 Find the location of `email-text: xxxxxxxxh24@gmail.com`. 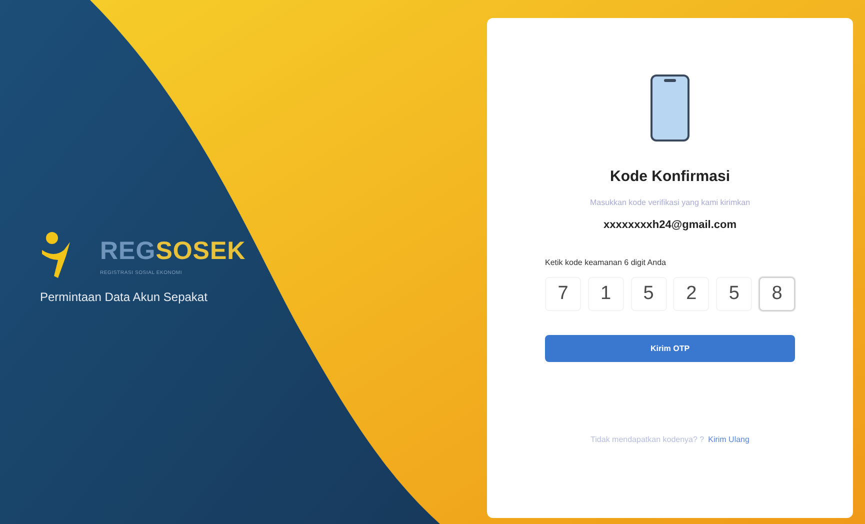

email-text: xxxxxxxxh24@gmail.com is located at coordinates (670, 225).